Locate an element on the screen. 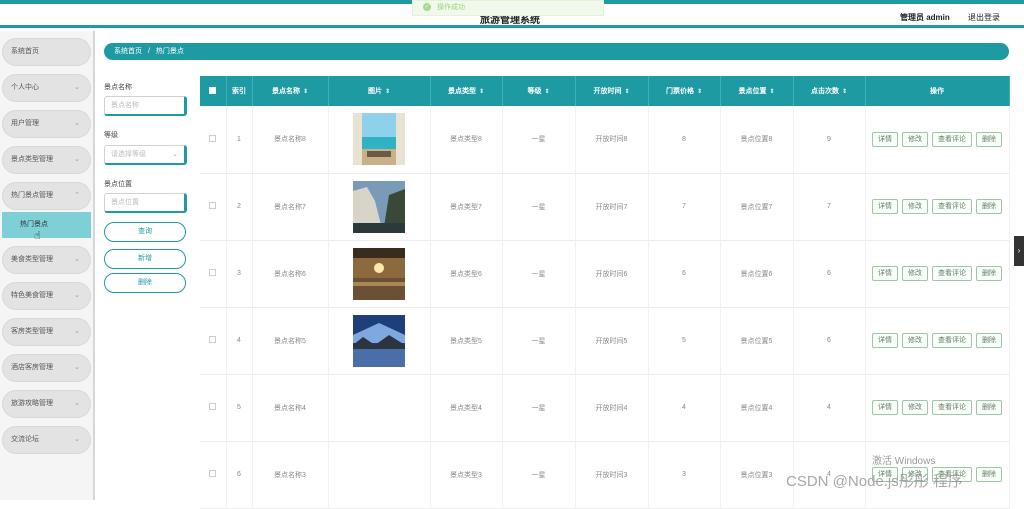 This screenshot has width=1024, height=509. location-filter-input: 景点位置 is located at coordinates (145, 203).